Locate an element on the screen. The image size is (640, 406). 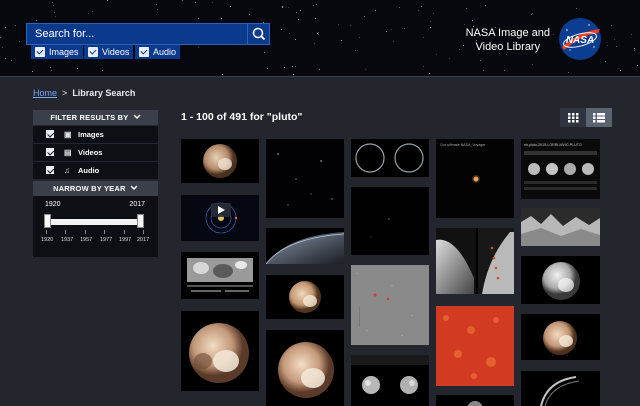
year-start-handle is located at coordinates (47, 221).